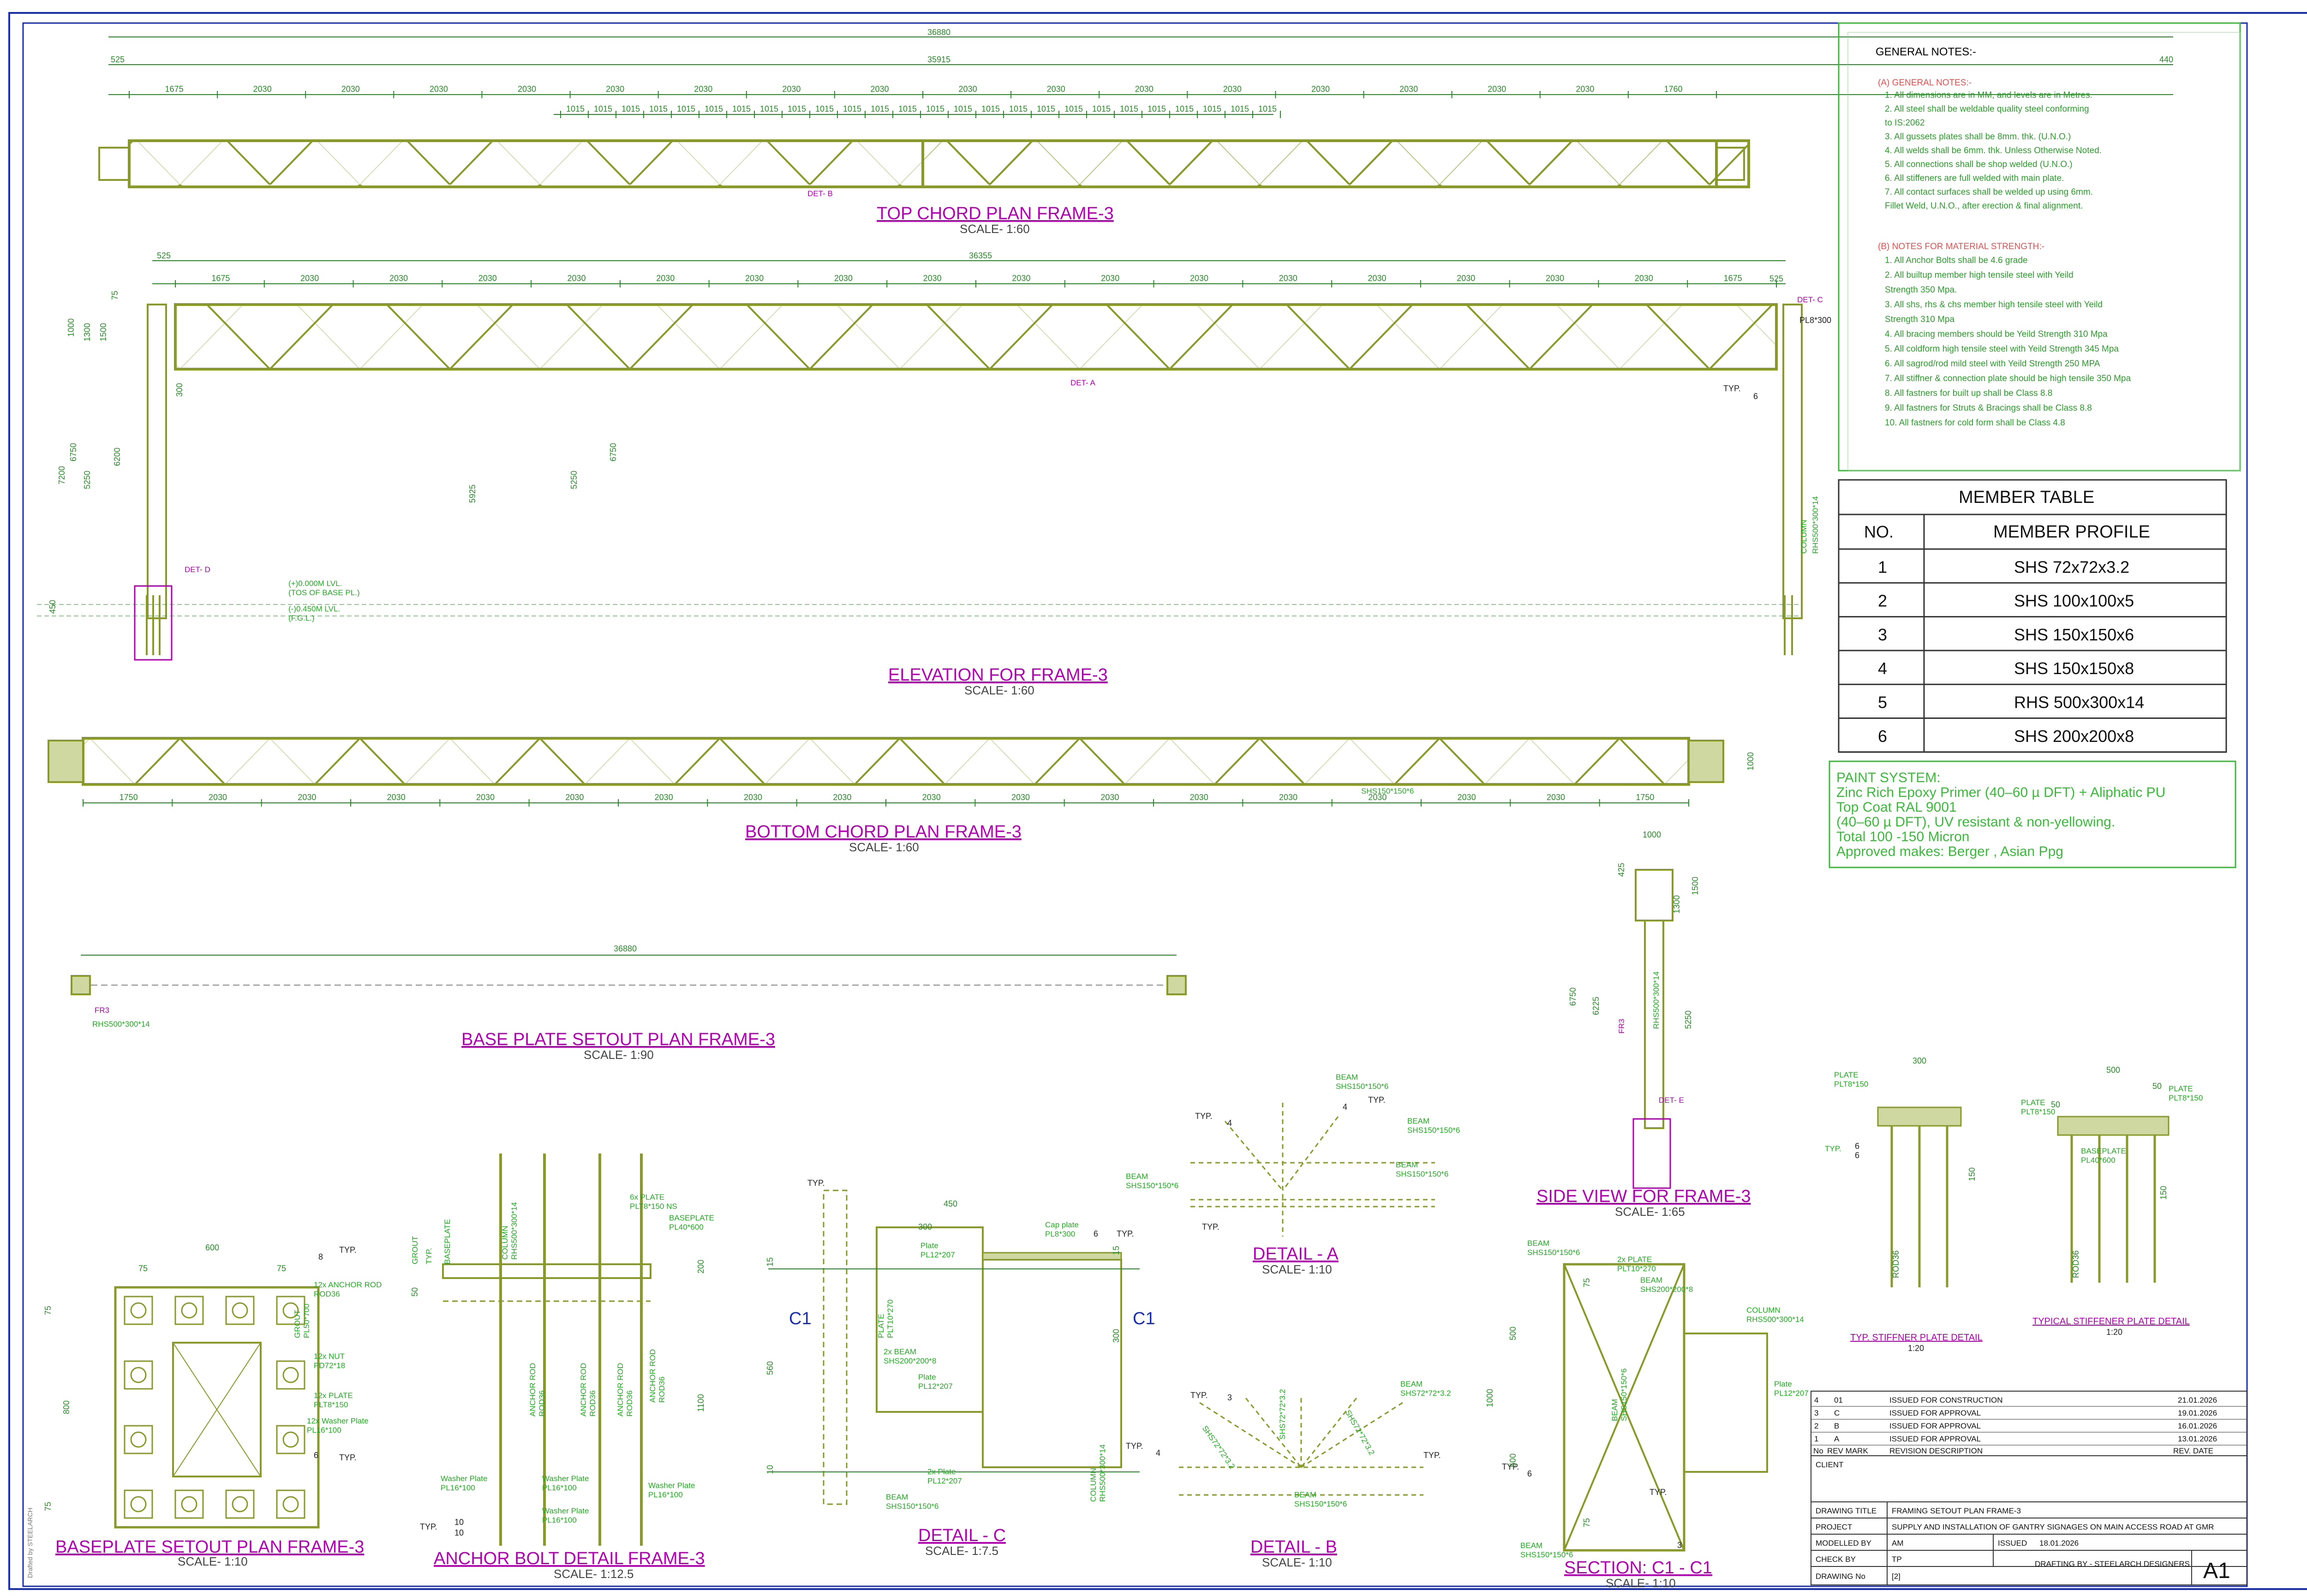  I want to click on rev-h-mark: REV MARK, so click(1847, 1451).